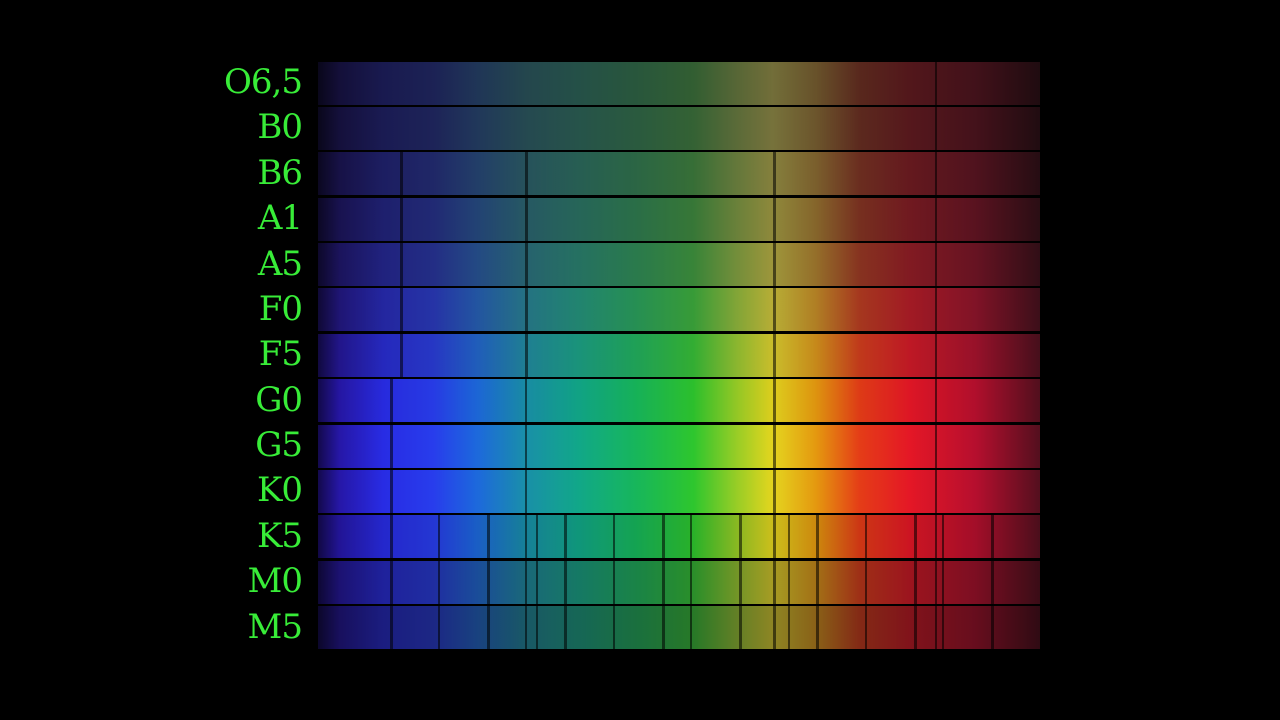 This screenshot has width=1280, height=720. What do you see at coordinates (279, 399) in the screenshot?
I see `spectral-class-label: G0` at bounding box center [279, 399].